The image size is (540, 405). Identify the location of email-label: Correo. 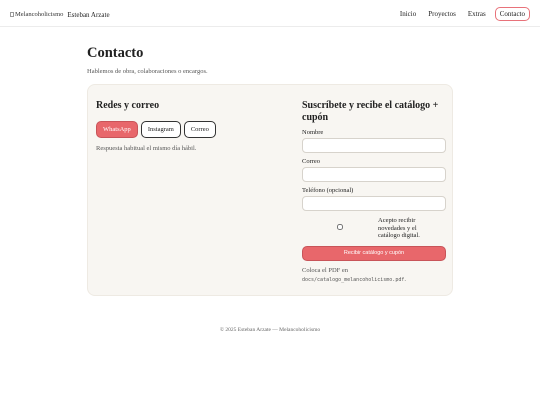
(311, 161).